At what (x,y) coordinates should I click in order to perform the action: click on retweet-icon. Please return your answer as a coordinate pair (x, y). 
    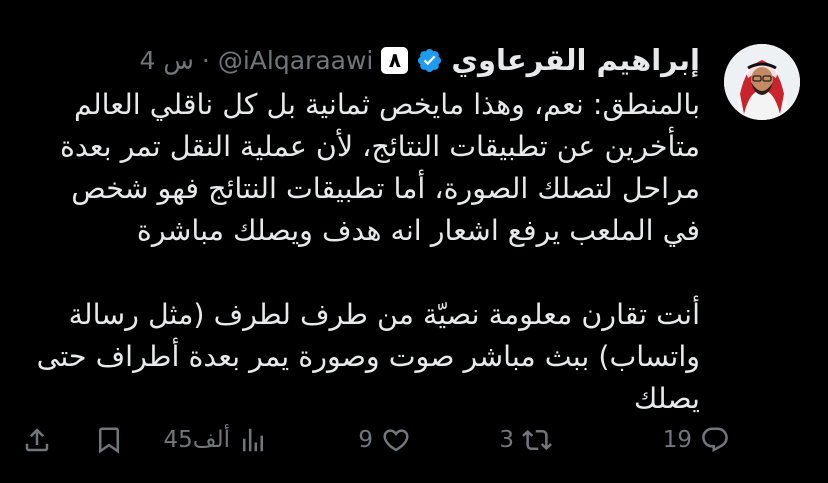
    Looking at the image, I should click on (537, 440).